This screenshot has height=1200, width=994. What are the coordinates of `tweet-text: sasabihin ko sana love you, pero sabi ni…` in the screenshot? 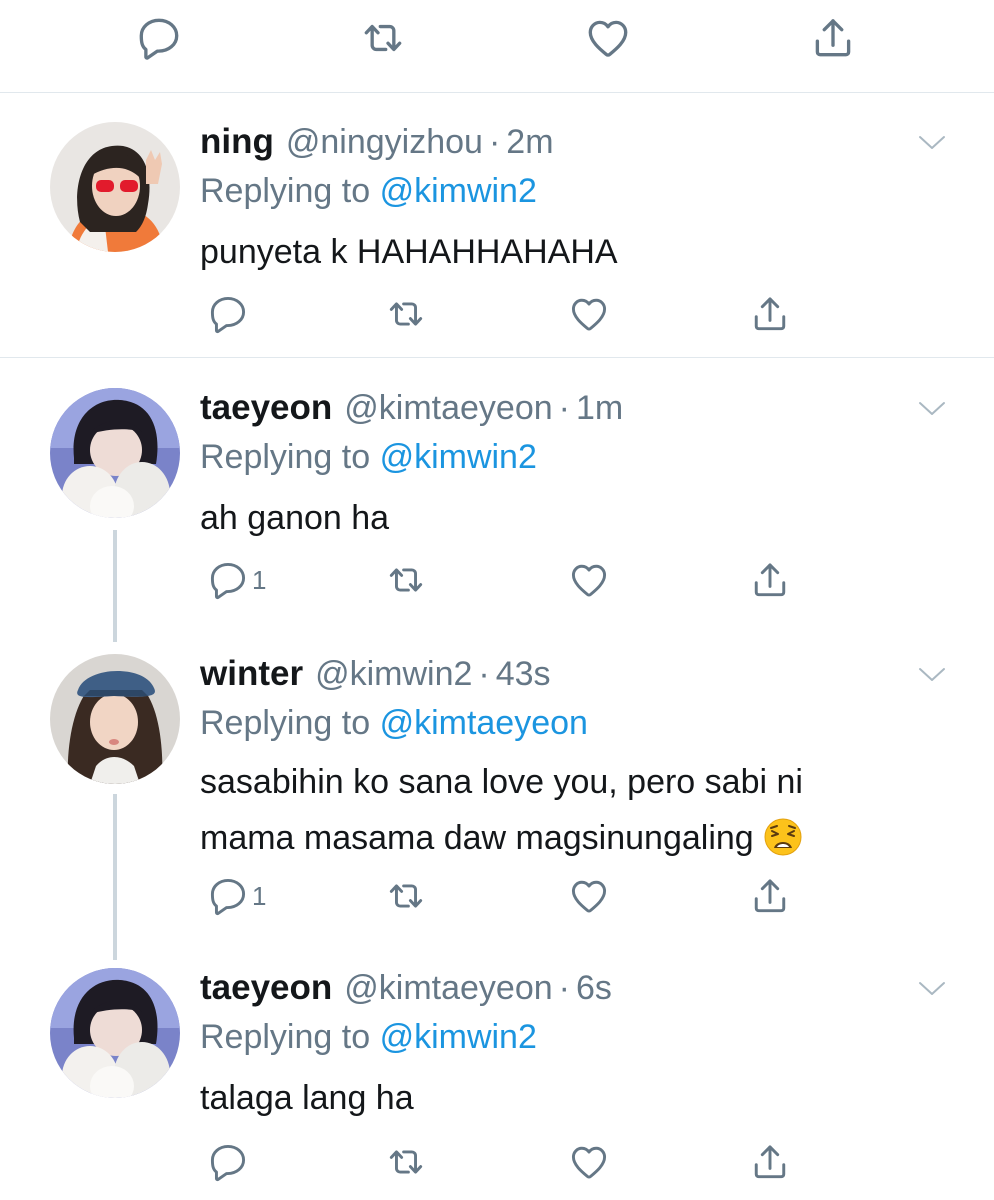 It's located at (560, 810).